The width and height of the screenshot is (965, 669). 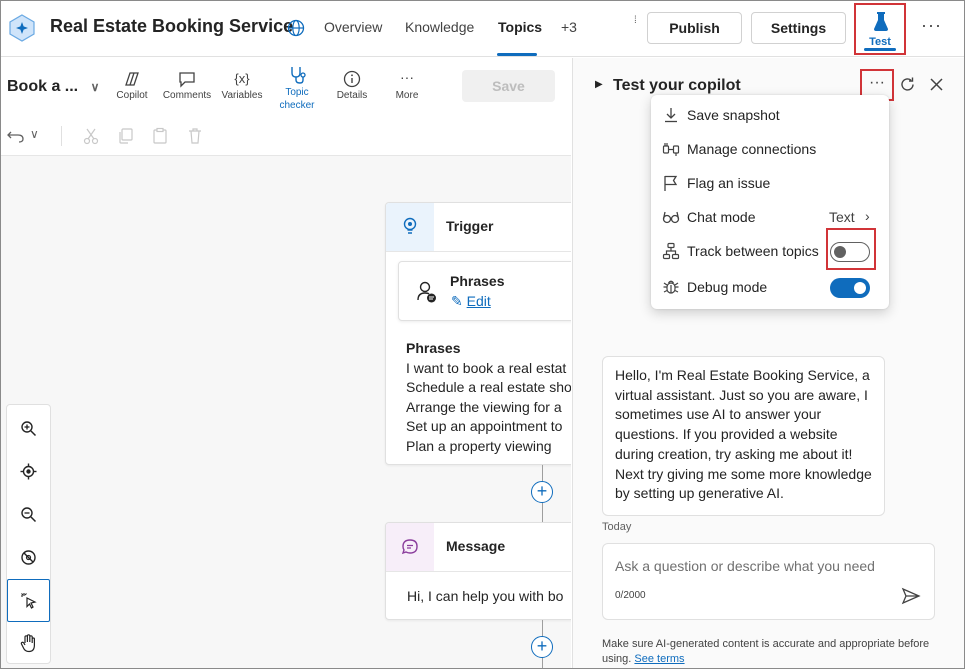 I want to click on prohibited-icon, so click(x=28, y=557).